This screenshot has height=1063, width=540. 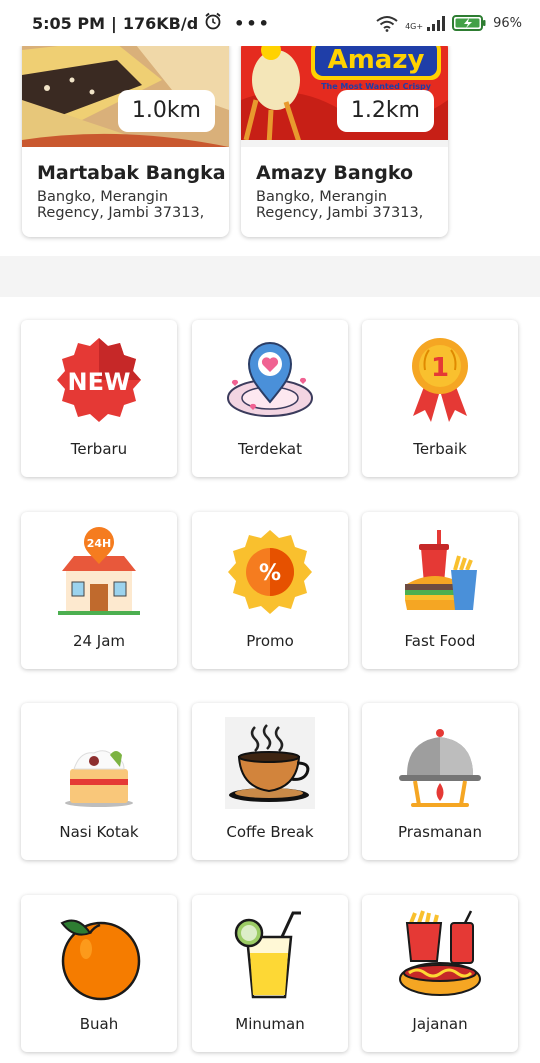 I want to click on category-label: Buah, so click(x=99, y=1024).